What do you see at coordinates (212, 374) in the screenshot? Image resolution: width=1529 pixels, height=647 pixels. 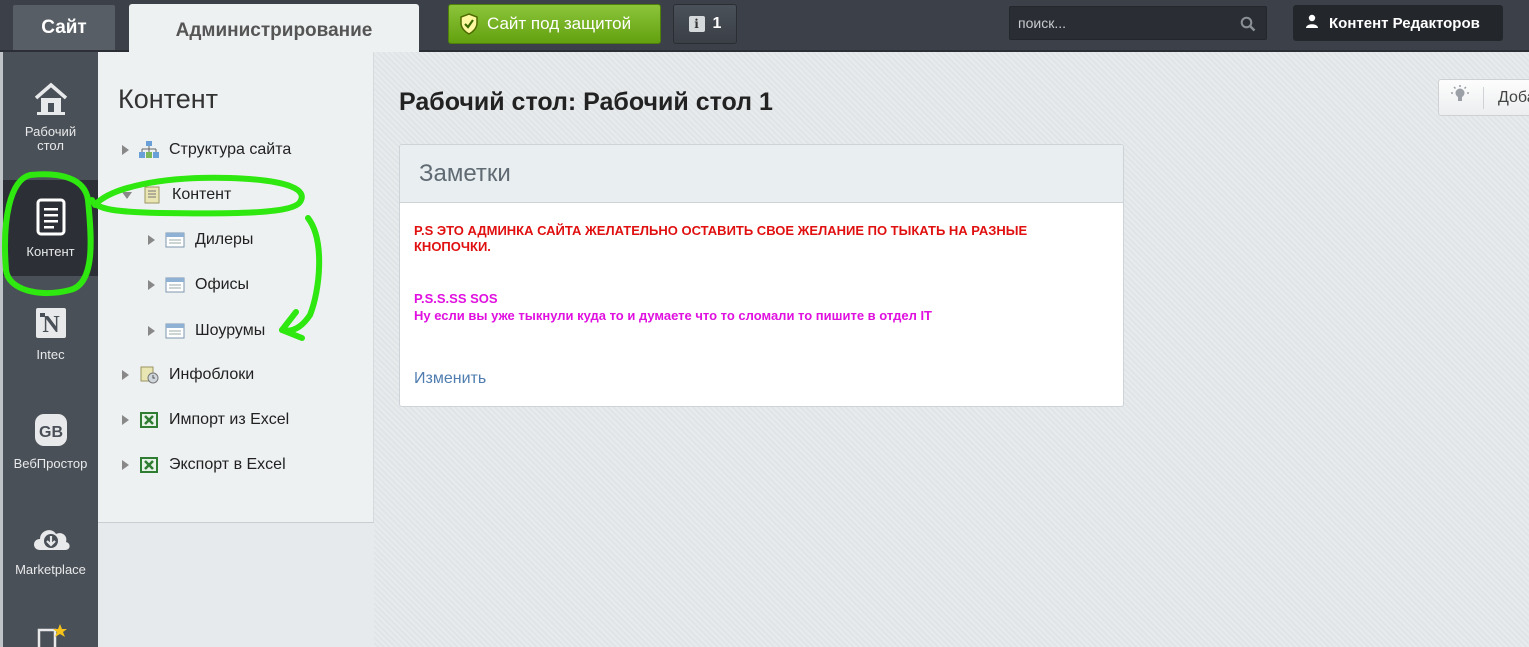 I see `tree-item-infoblocks-label: Инфоблоки` at bounding box center [212, 374].